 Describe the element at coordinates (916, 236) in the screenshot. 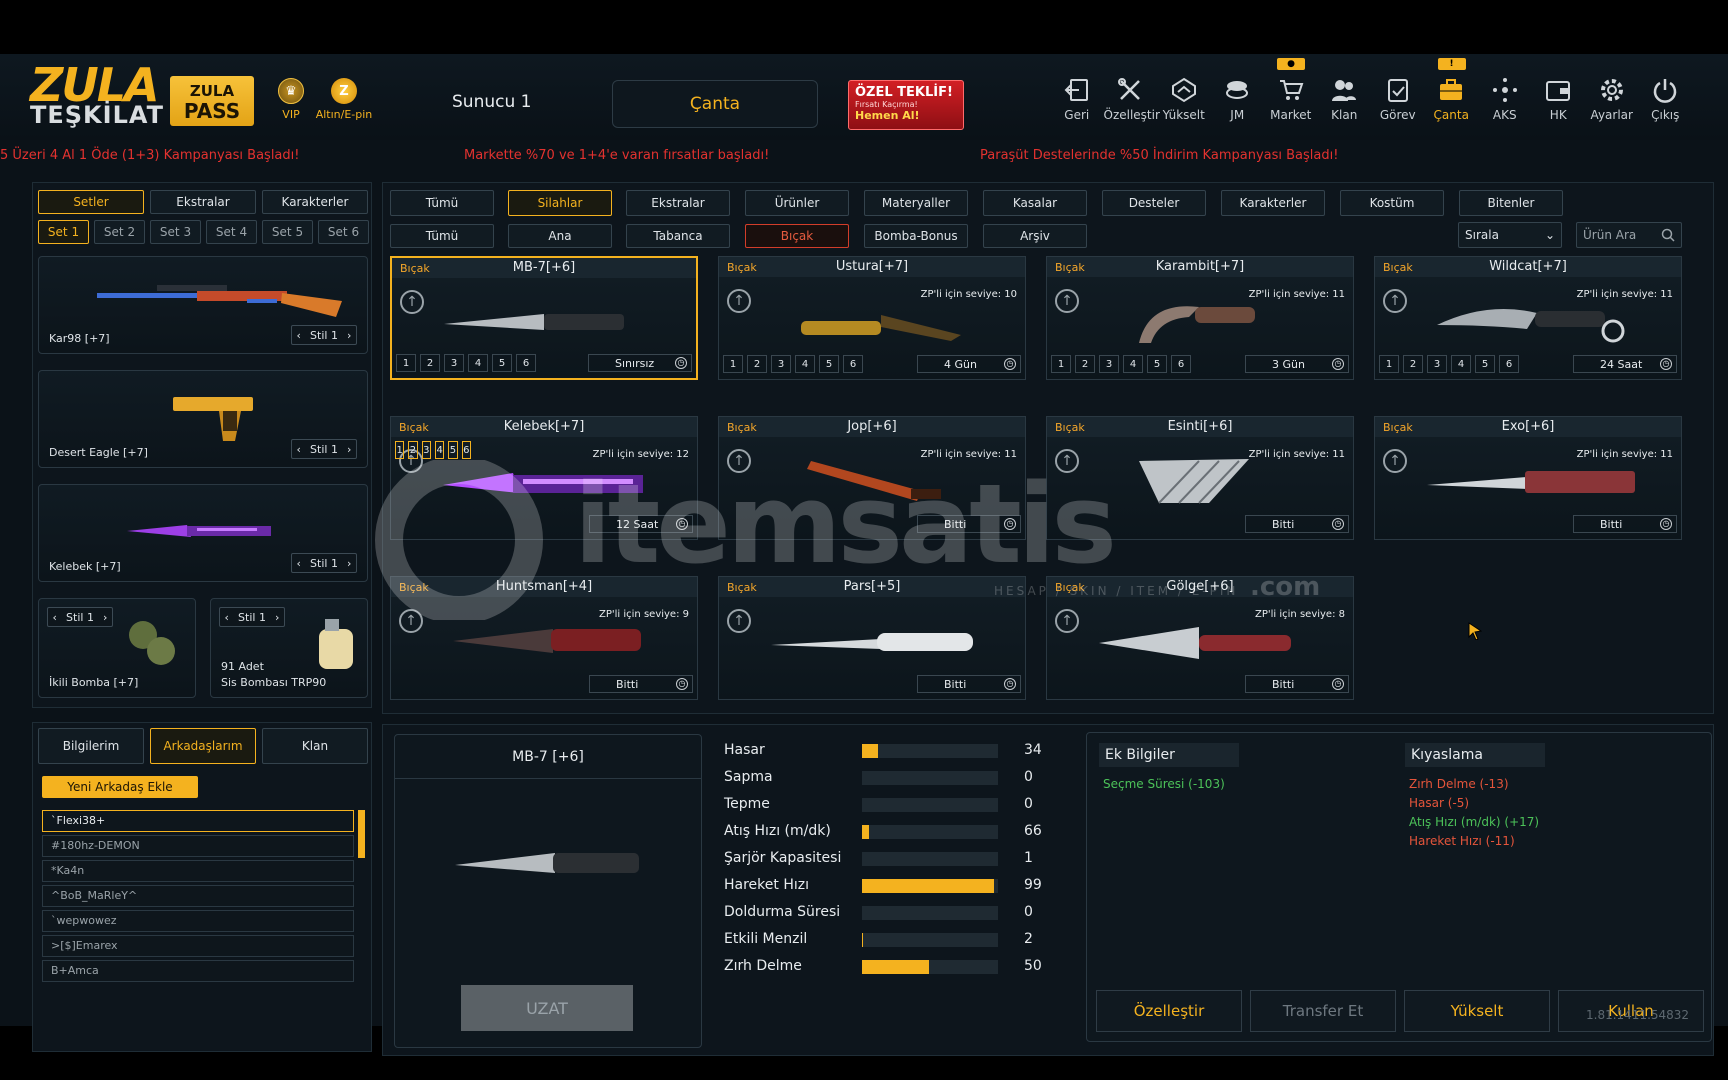

I see `subtab-bomba-bonus: Bomba-Bonus` at that location.